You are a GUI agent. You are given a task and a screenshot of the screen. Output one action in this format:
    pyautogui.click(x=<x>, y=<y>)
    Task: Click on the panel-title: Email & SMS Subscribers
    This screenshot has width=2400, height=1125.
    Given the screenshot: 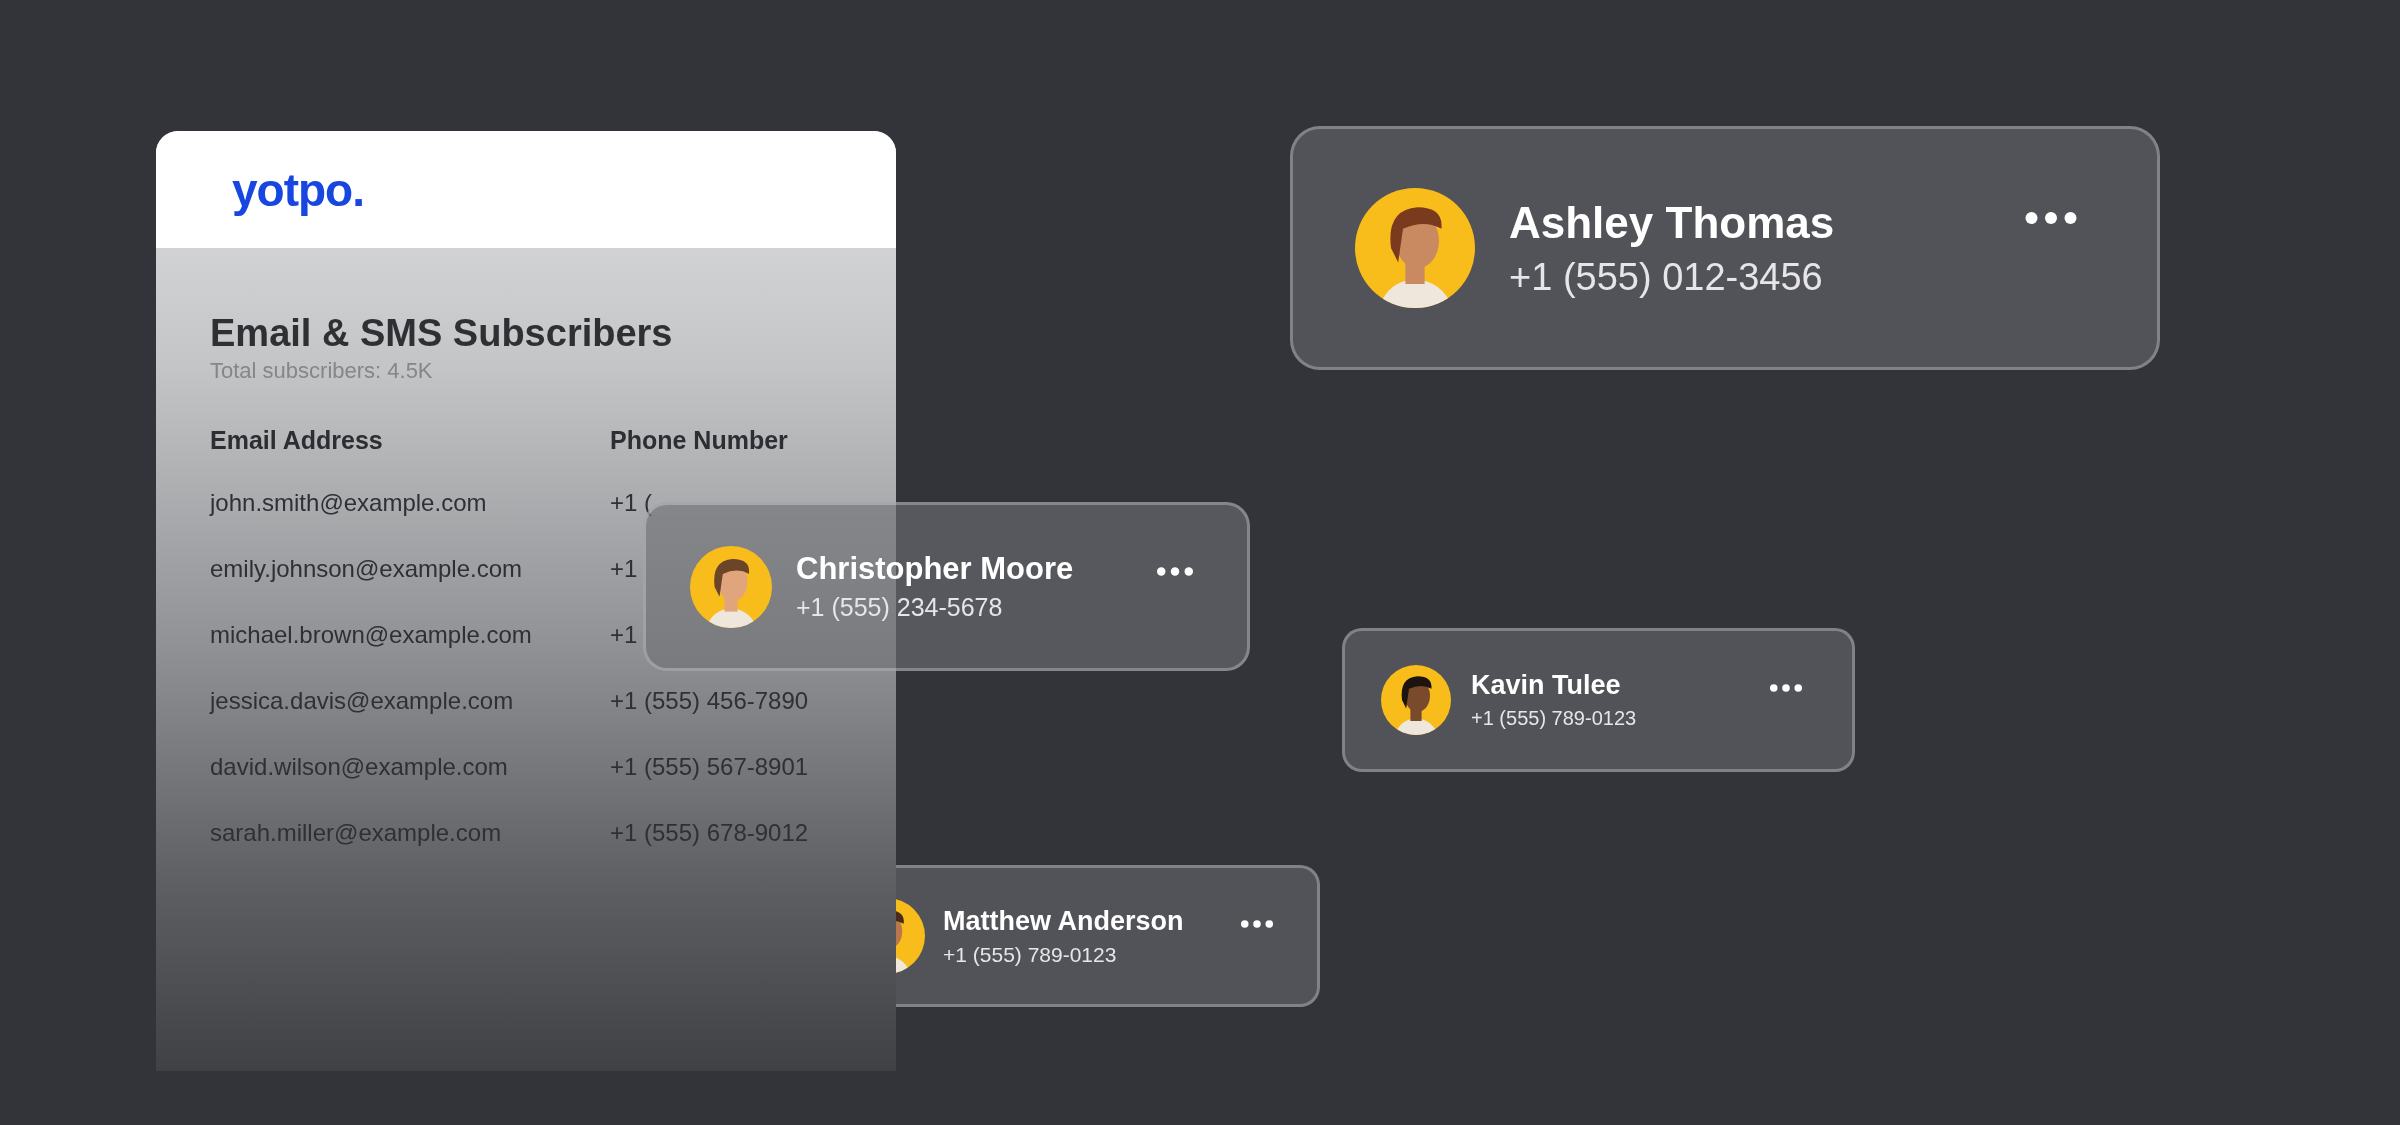 What is the action you would take?
    pyautogui.click(x=442, y=333)
    